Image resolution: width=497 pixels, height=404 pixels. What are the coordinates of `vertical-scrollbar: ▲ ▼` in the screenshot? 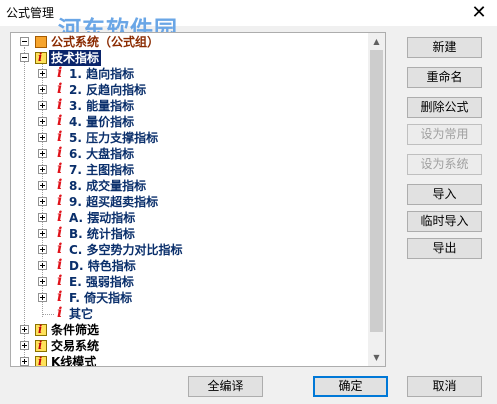 It's located at (376, 199).